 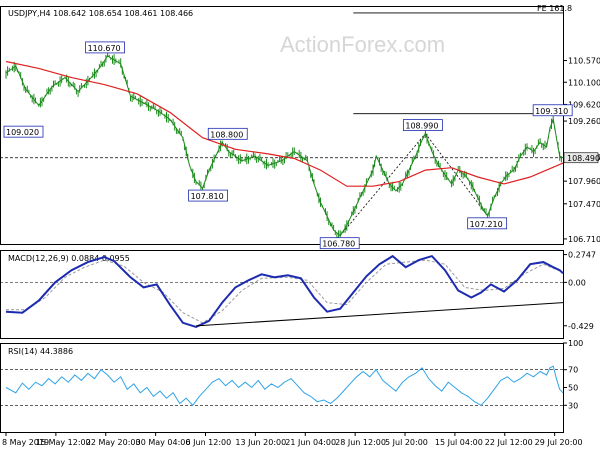 I want to click on fe-161-label: FE 161.8, so click(x=554, y=8).